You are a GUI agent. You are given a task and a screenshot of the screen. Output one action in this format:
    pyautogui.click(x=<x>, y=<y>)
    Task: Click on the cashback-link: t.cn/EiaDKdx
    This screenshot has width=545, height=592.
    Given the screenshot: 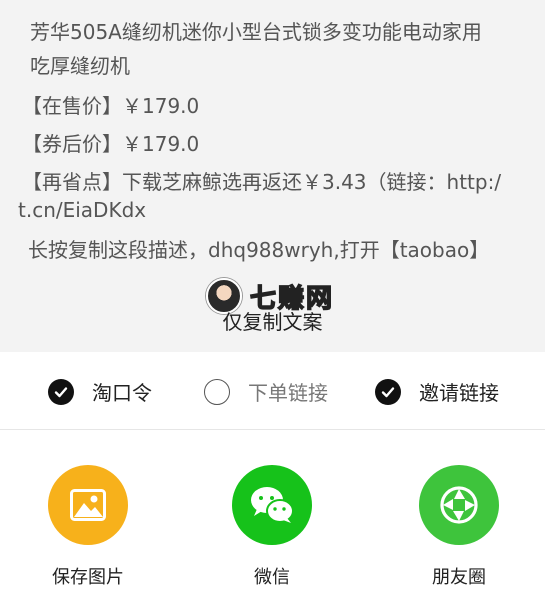 What is the action you would take?
    pyautogui.click(x=82, y=210)
    